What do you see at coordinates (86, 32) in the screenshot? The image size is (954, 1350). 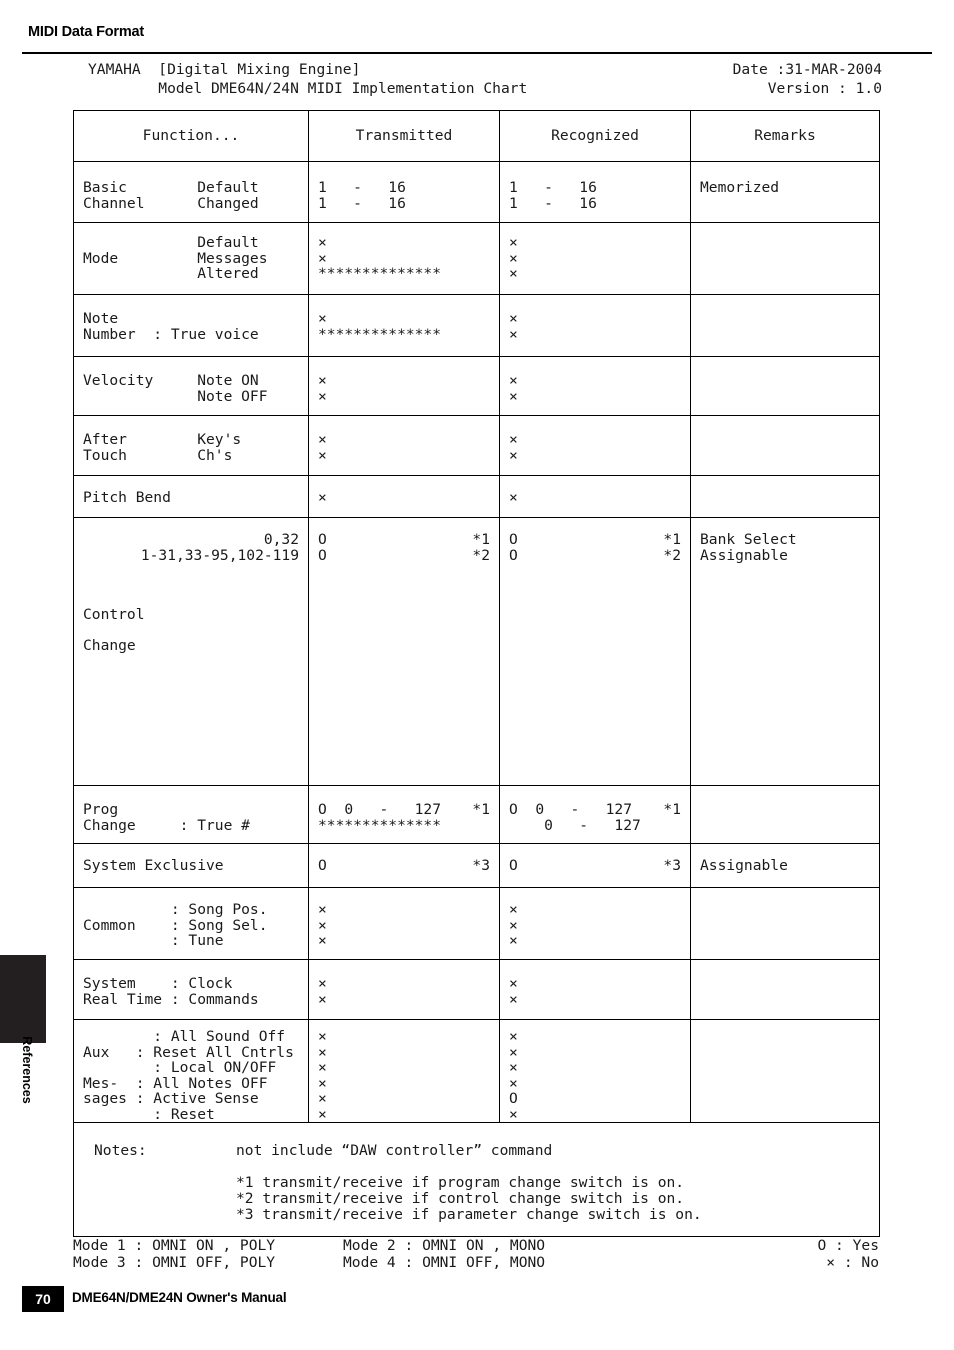 I see `running-head: MIDI Data Format` at bounding box center [86, 32].